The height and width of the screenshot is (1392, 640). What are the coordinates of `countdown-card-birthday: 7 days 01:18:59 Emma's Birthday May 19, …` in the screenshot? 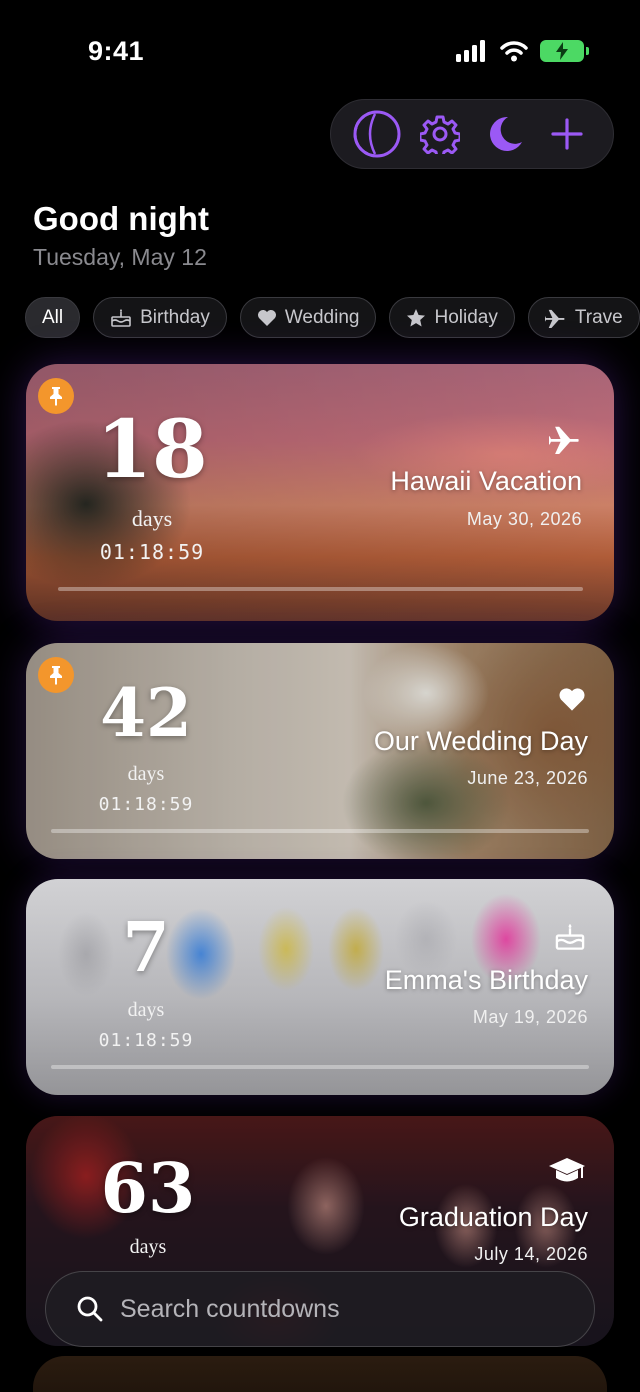 It's located at (320, 987).